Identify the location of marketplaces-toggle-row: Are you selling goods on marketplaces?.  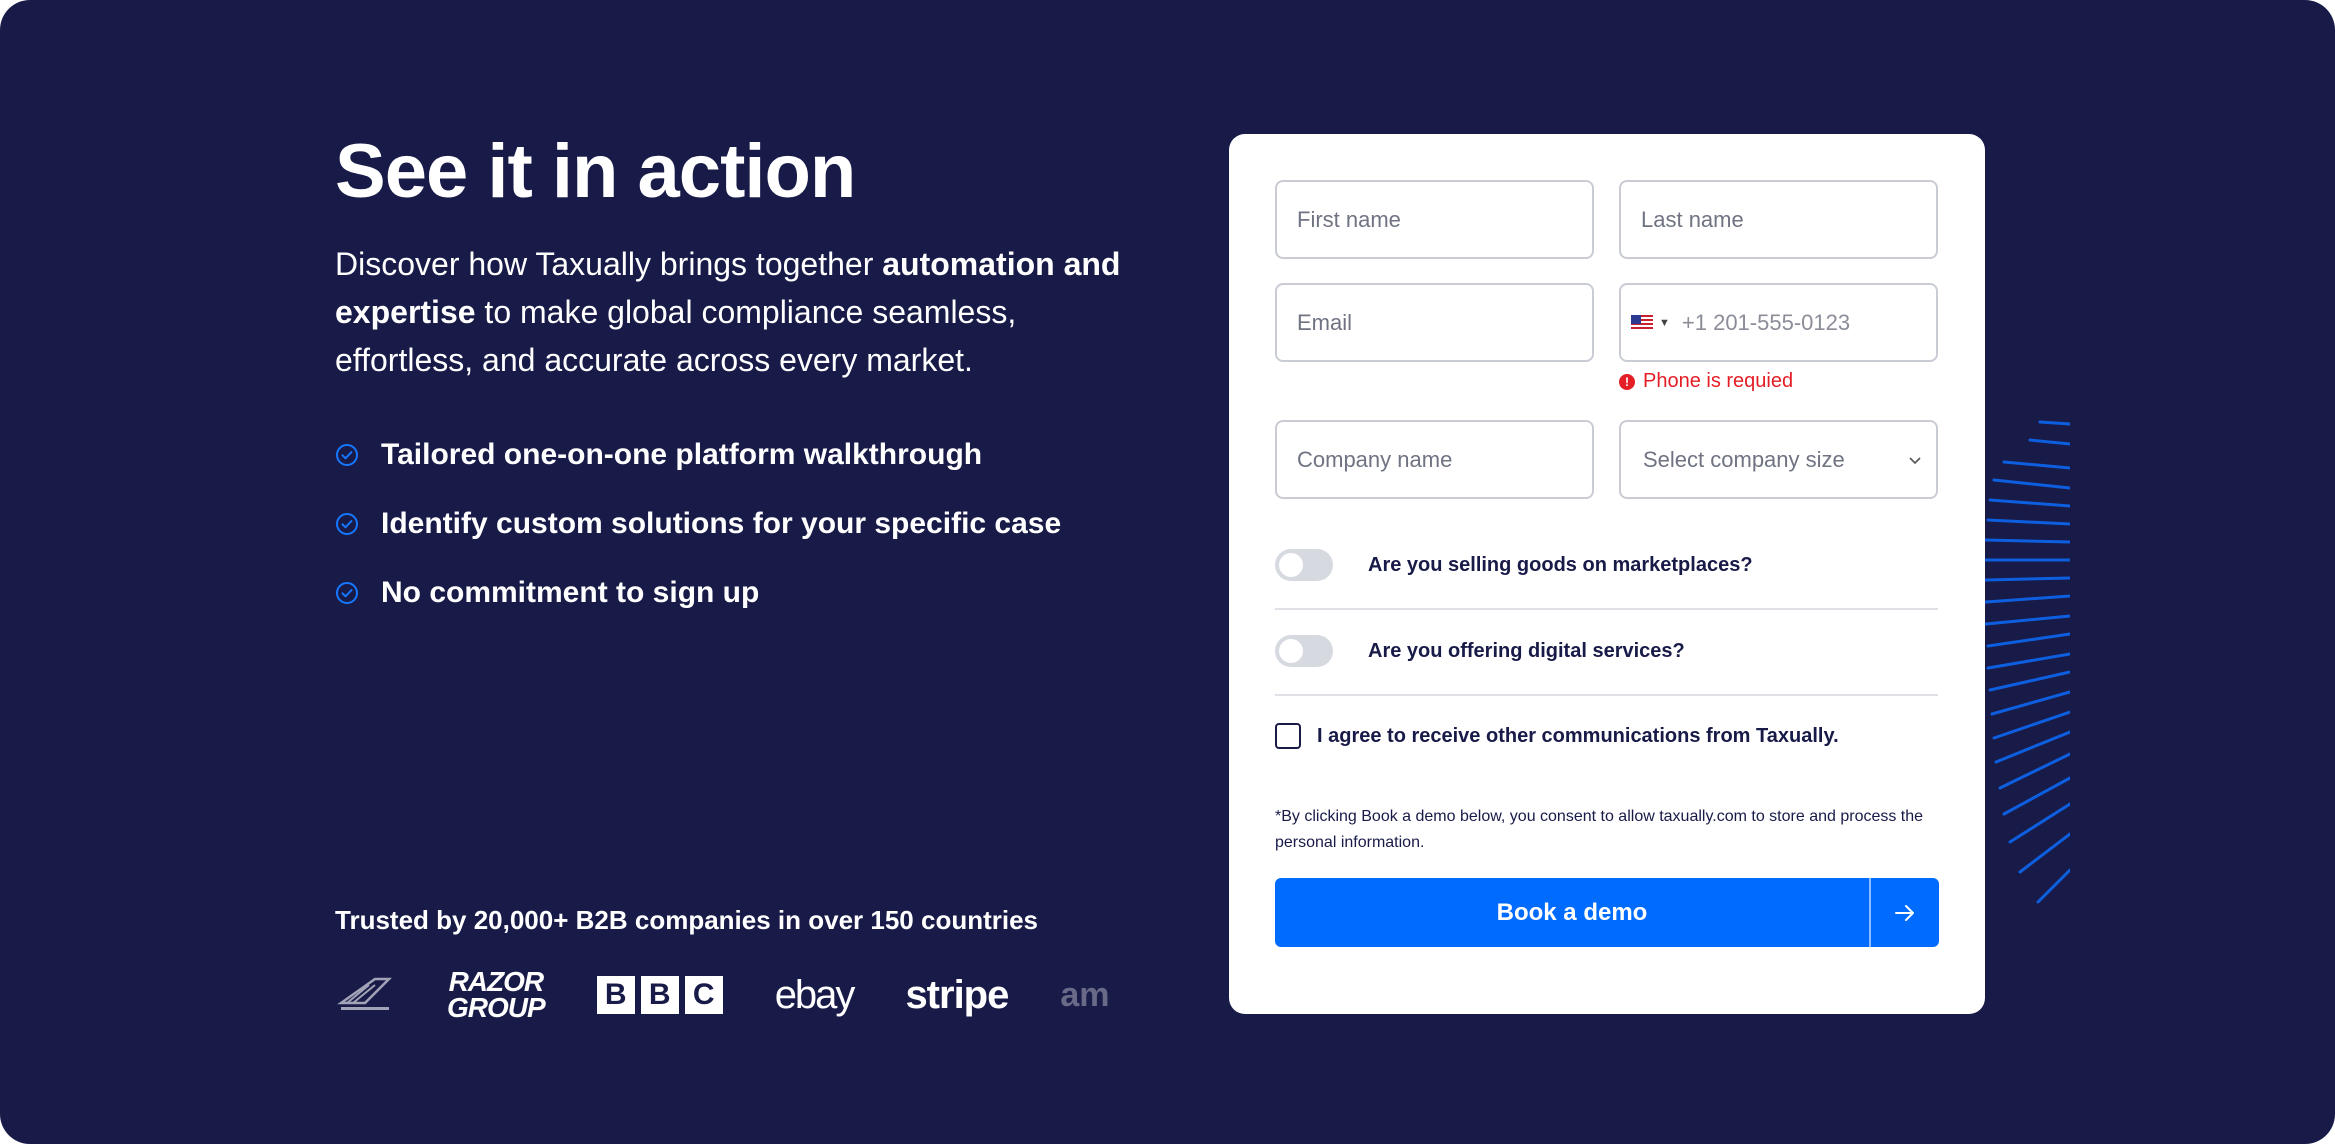
(1606, 565).